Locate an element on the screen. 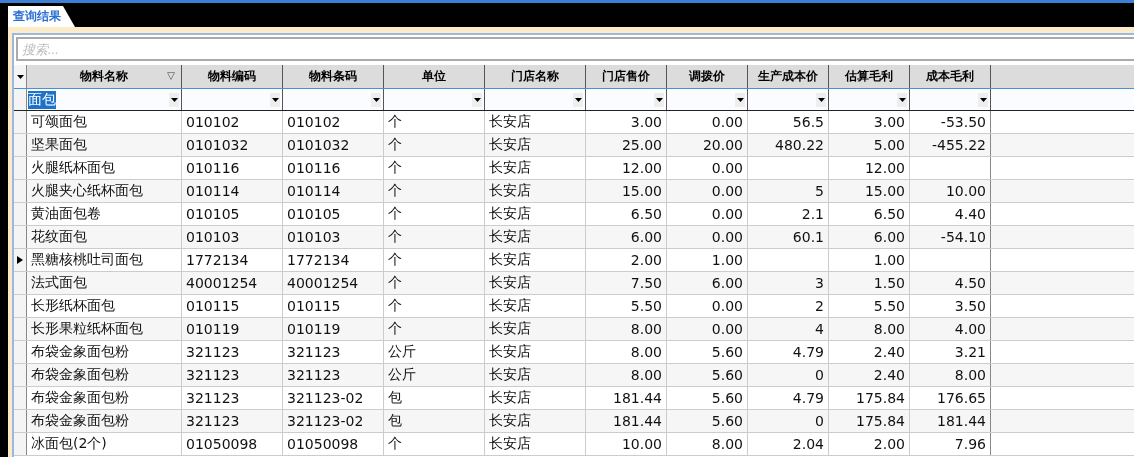 The width and height of the screenshot is (1134, 457). table-cell: 010103 is located at coordinates (213, 237).